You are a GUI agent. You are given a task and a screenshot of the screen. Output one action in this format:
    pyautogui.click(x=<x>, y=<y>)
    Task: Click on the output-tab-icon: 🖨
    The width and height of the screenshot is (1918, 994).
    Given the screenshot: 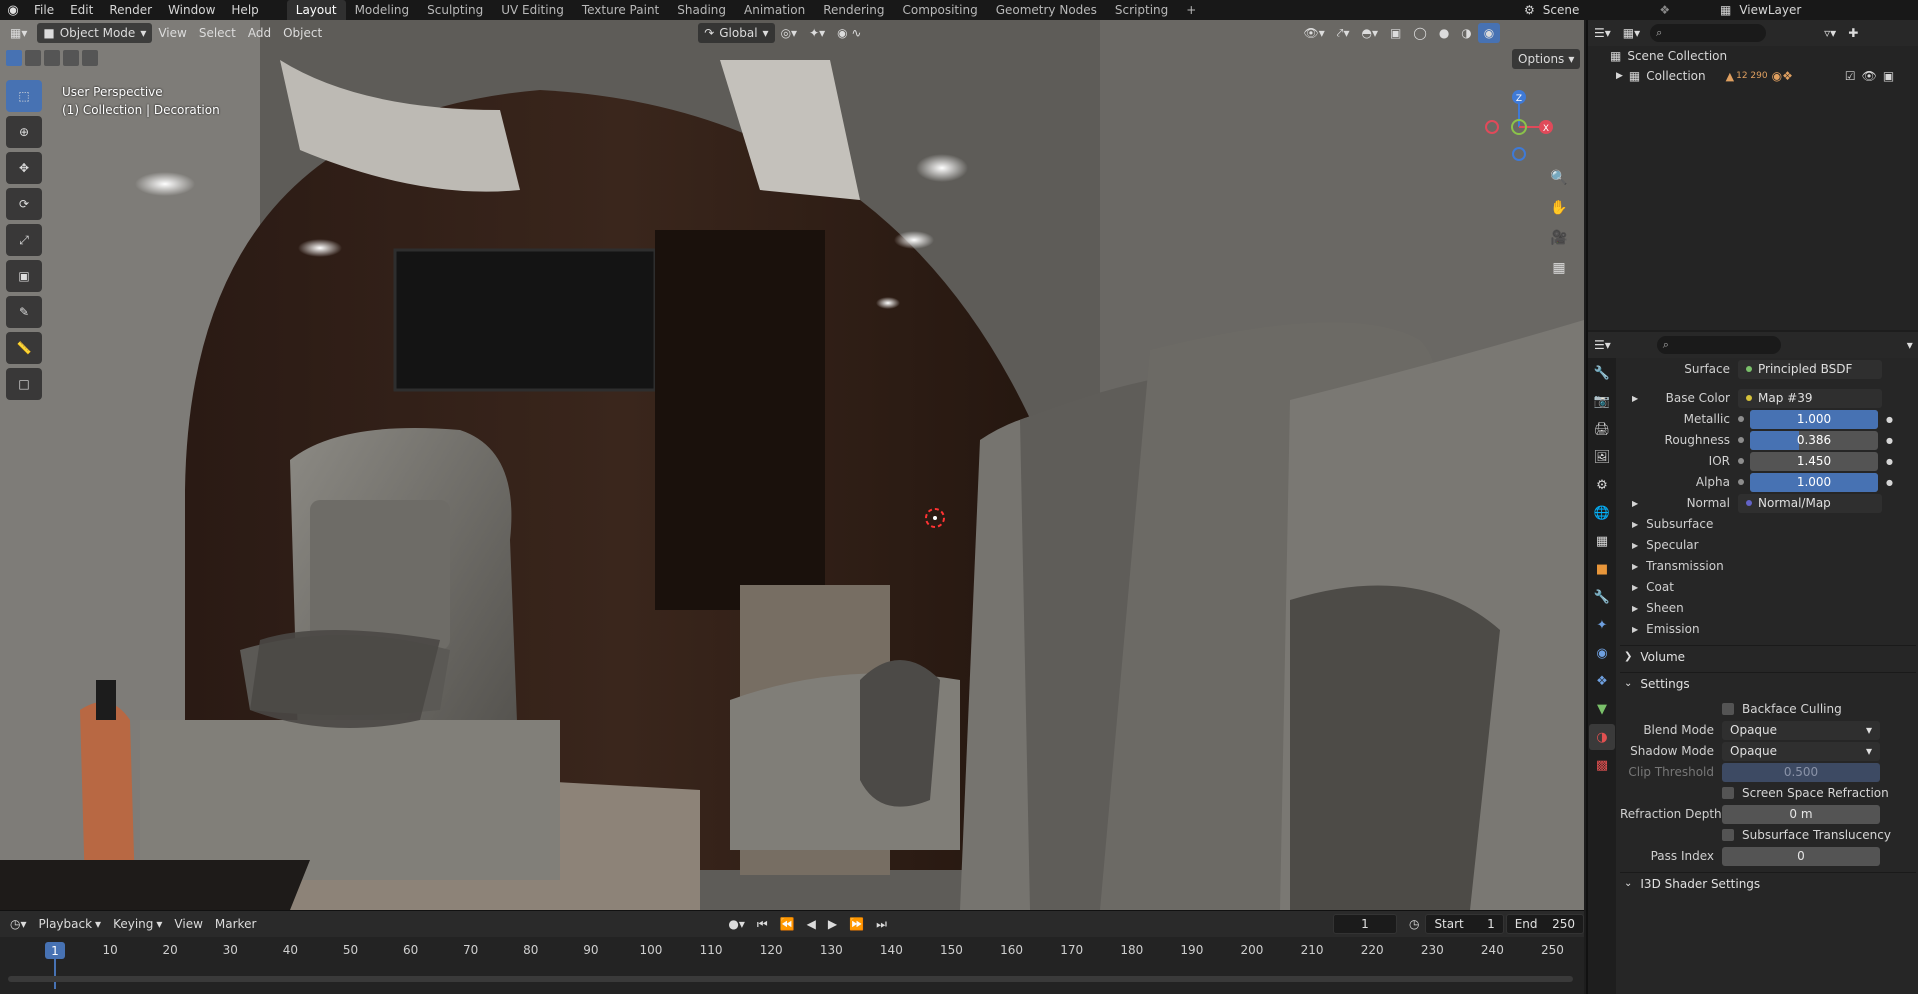 What is the action you would take?
    pyautogui.click(x=1602, y=429)
    